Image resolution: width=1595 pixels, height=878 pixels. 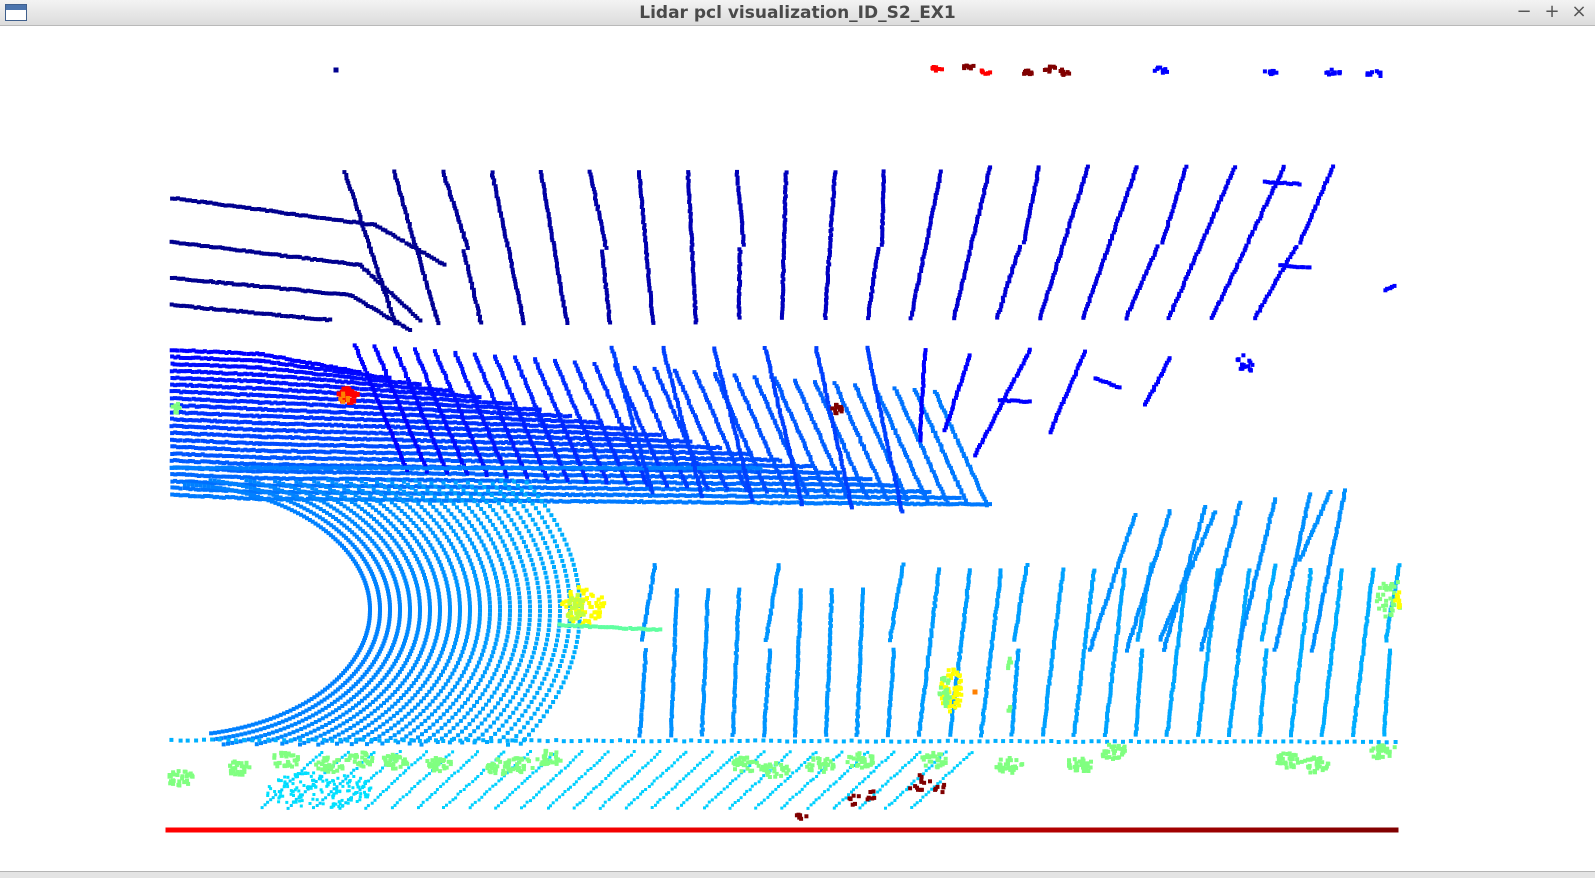 What do you see at coordinates (712, 428) in the screenshot?
I see `middle-scan-lines` at bounding box center [712, 428].